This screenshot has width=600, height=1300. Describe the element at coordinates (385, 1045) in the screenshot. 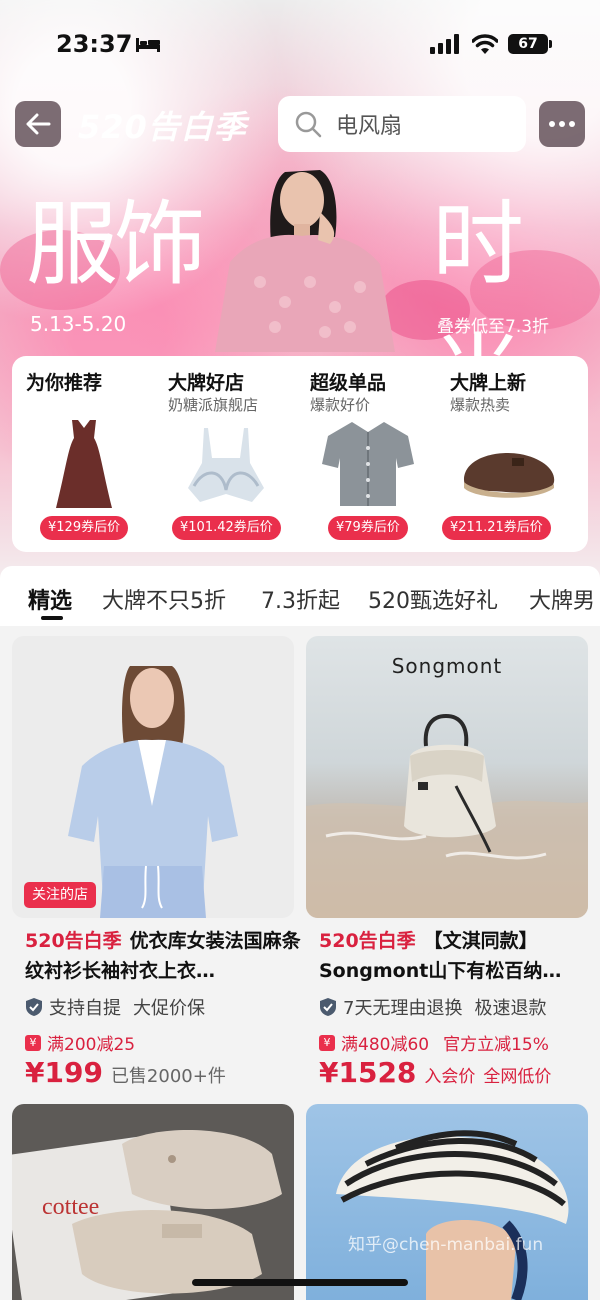

I see `promo-text: 满480减60` at that location.